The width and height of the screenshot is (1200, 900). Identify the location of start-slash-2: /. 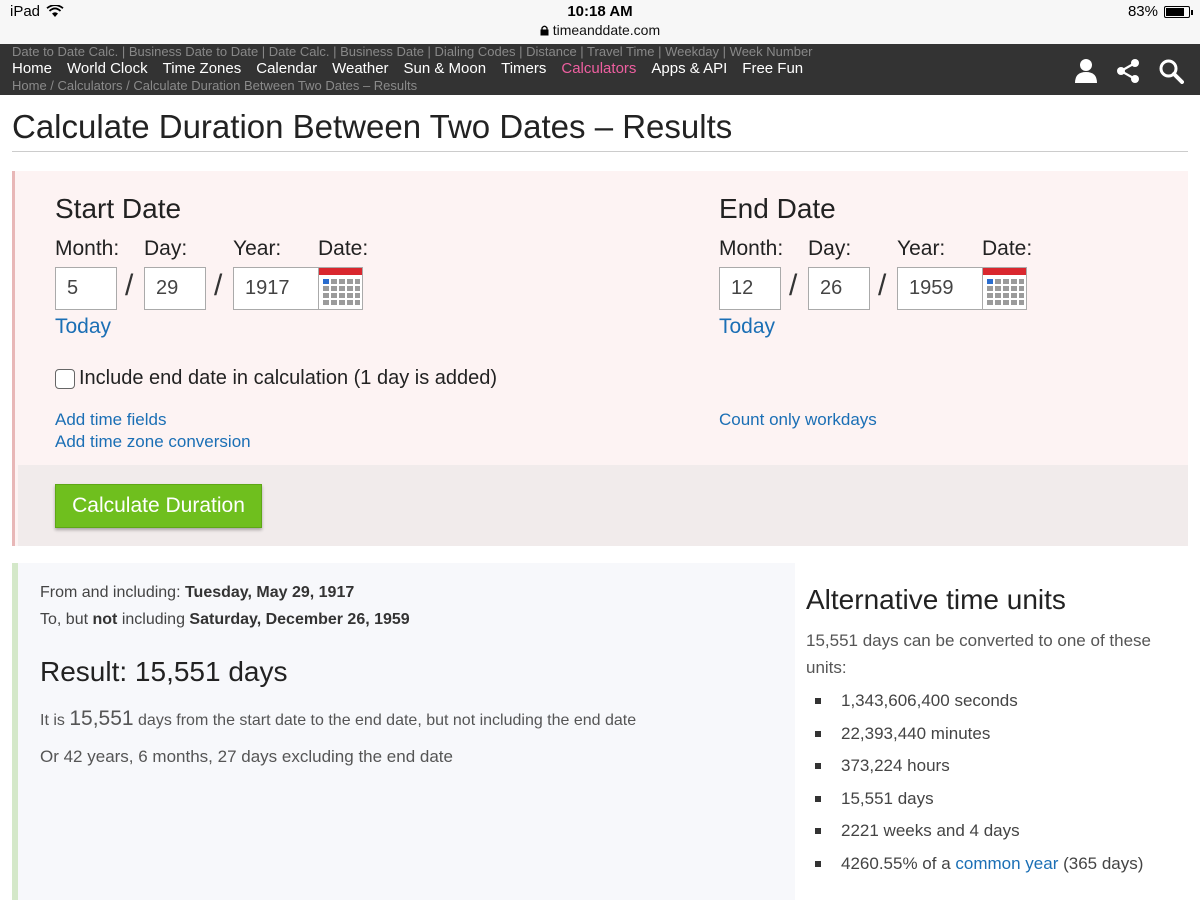
(218, 285).